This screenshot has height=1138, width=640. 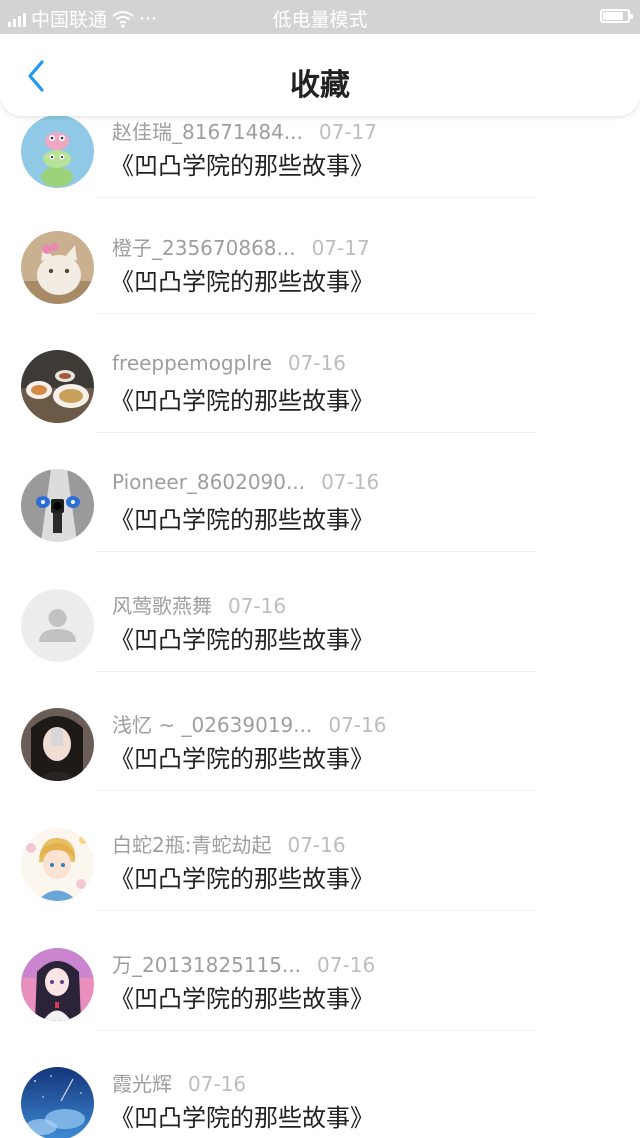 What do you see at coordinates (320, 1100) in the screenshot?
I see `list-item: 霞光辉 07-16 《凹凸学院的那些故事》` at bounding box center [320, 1100].